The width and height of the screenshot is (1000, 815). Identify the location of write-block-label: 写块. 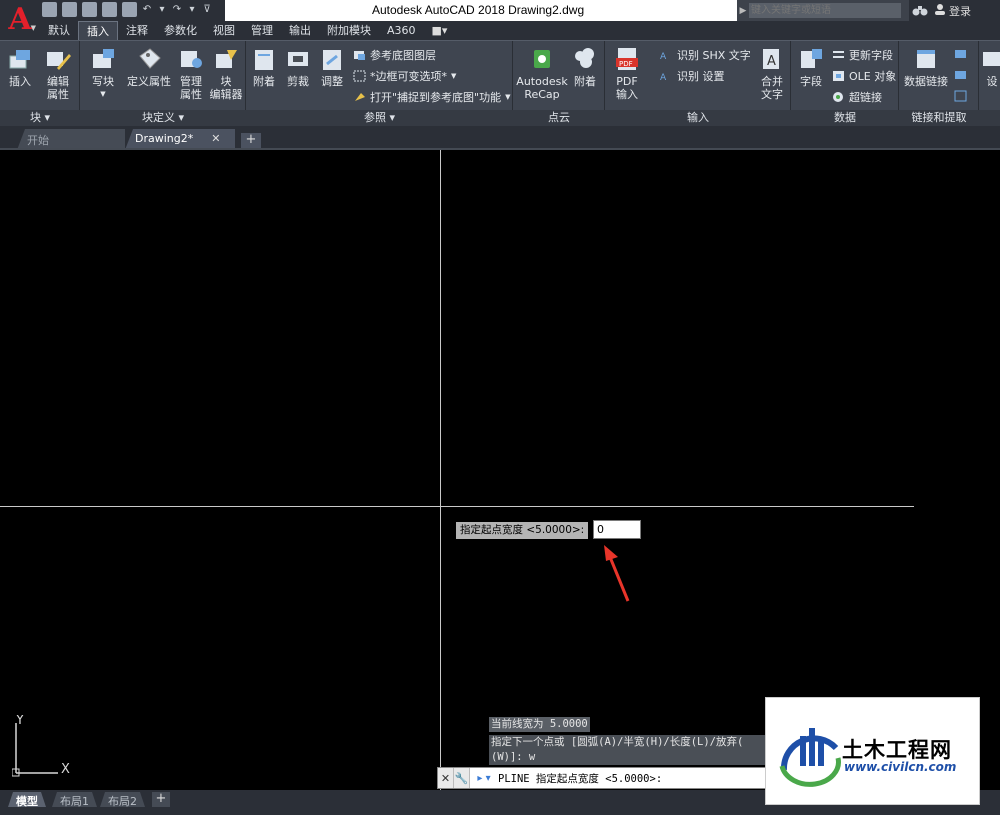
(103, 81).